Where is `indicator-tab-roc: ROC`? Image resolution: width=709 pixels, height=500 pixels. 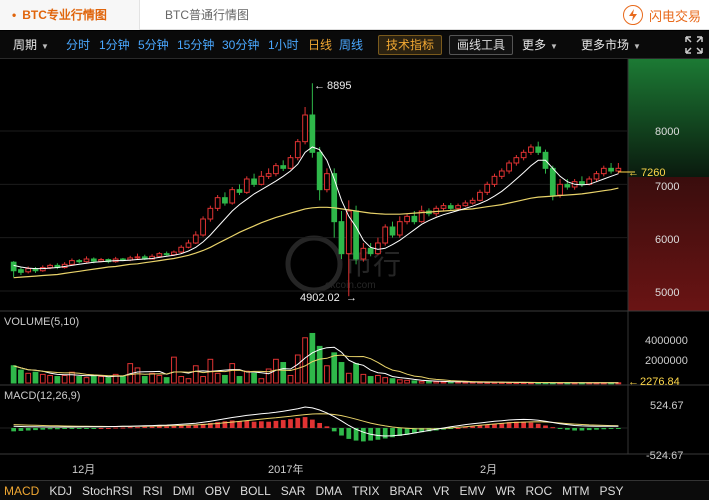
indicator-tab-roc: ROC is located at coordinates (539, 491).